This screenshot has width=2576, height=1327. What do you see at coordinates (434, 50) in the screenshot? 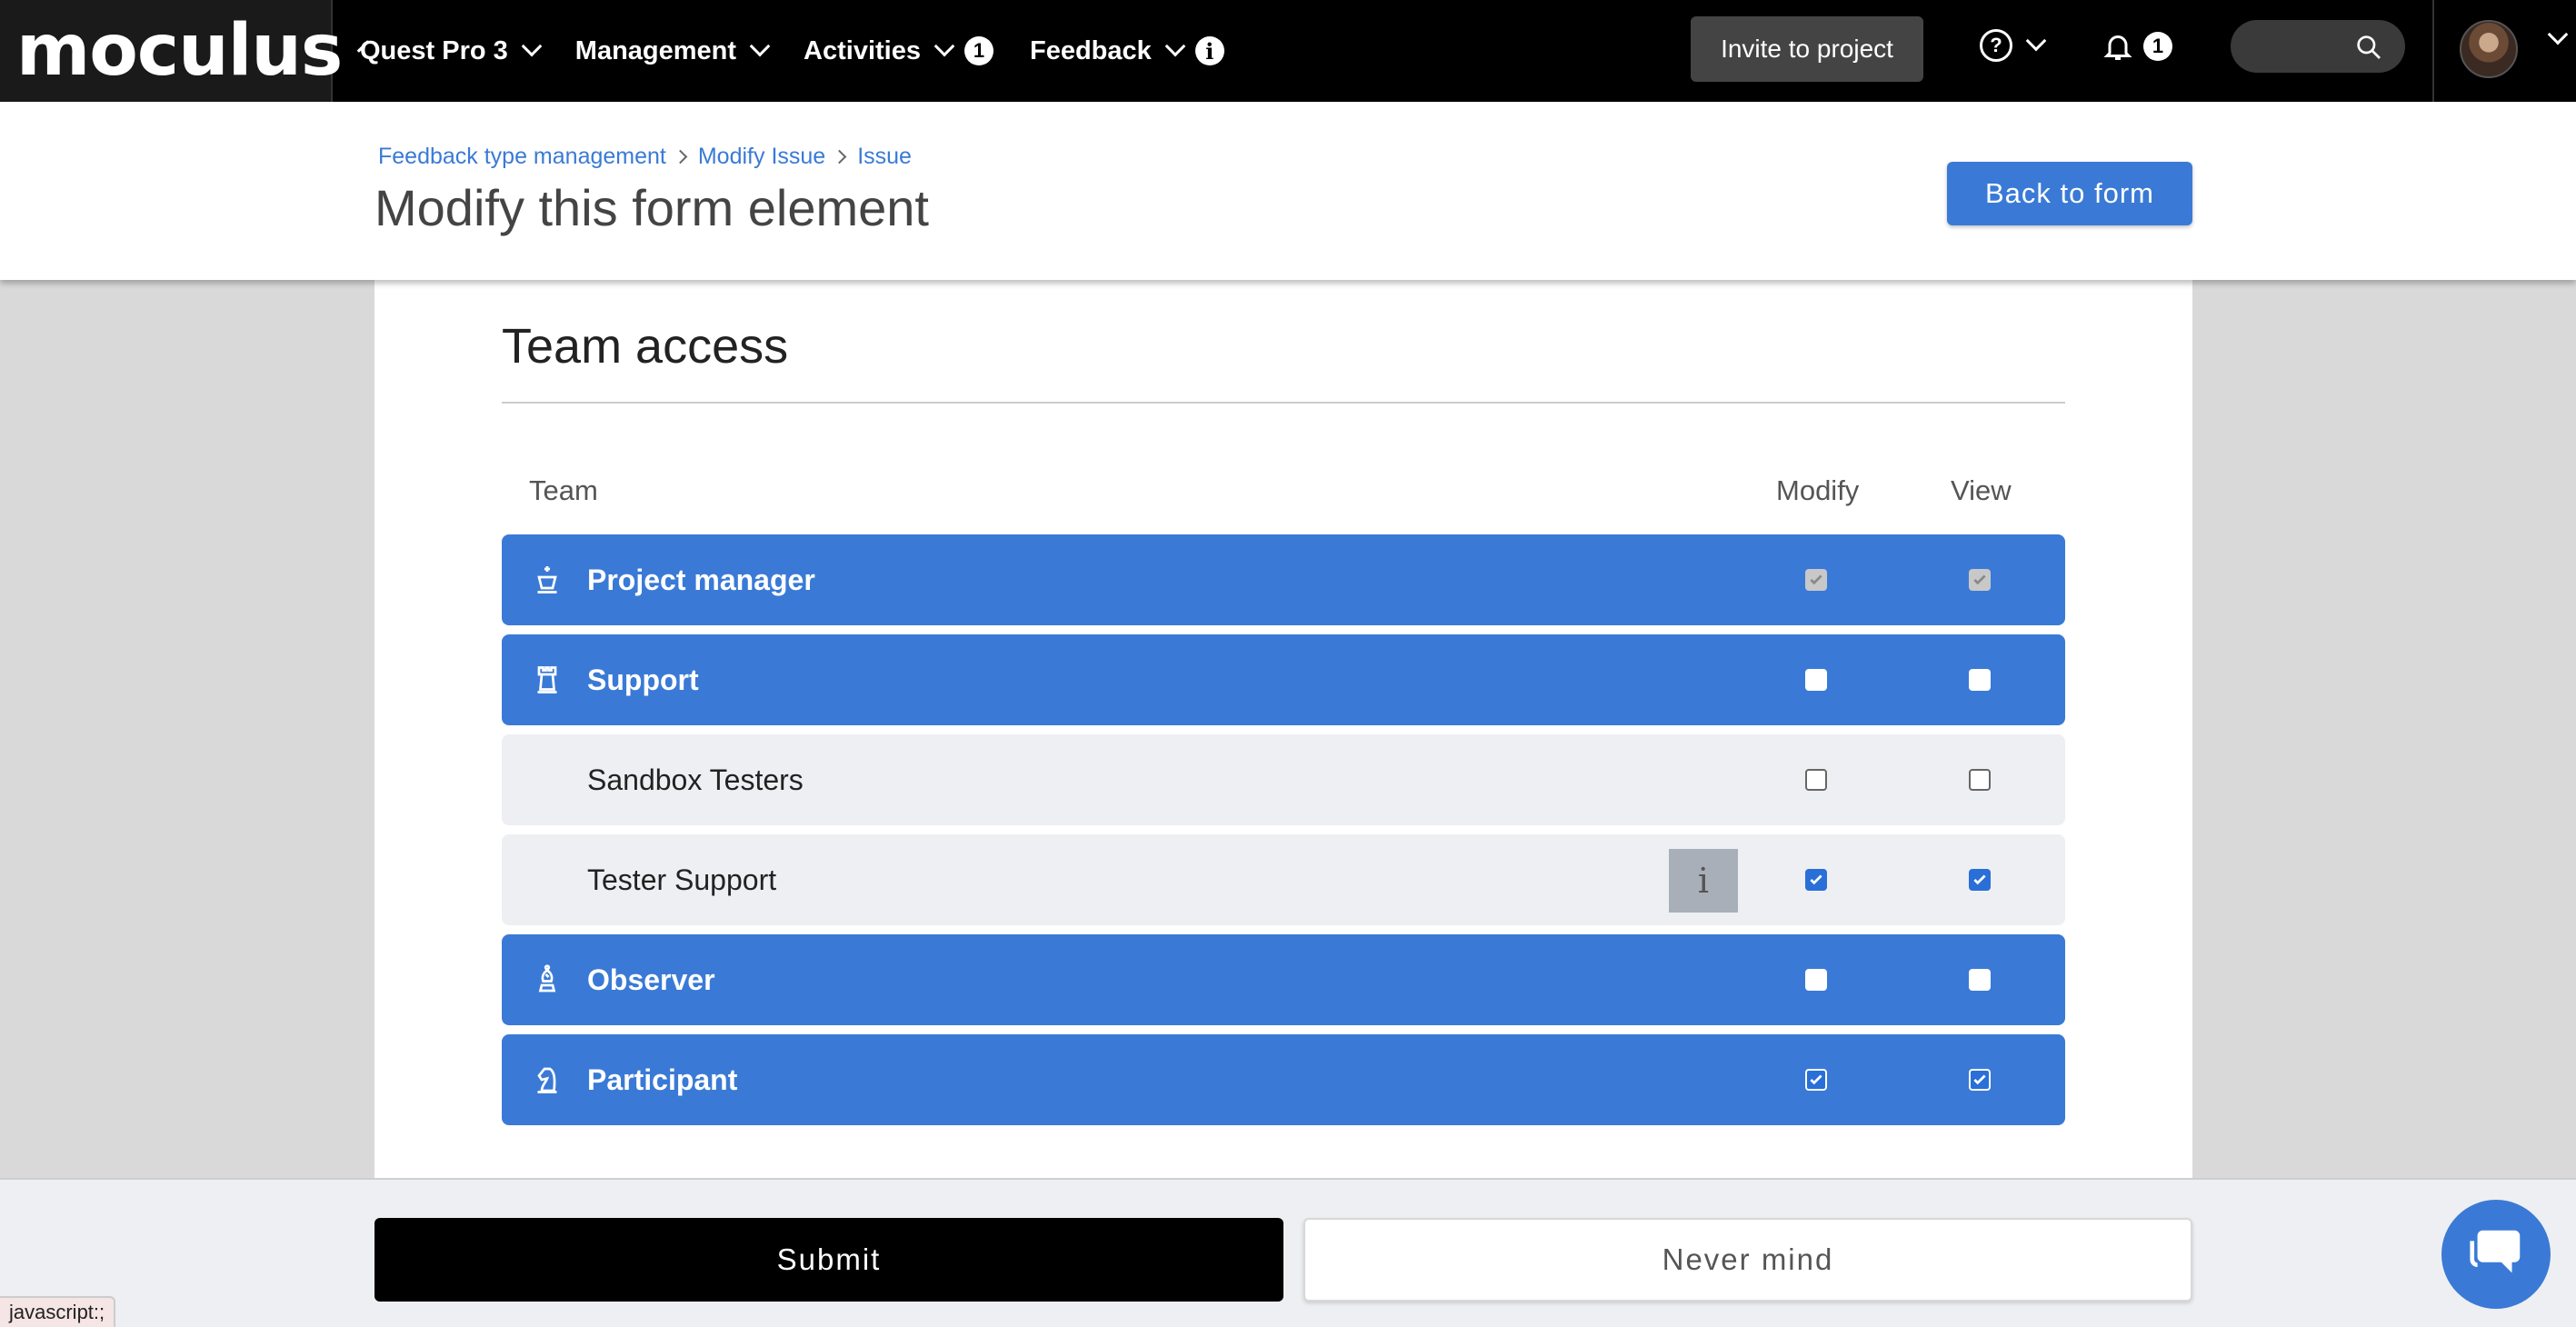
I see `nav-item-label: Quest Pro 3` at bounding box center [434, 50].